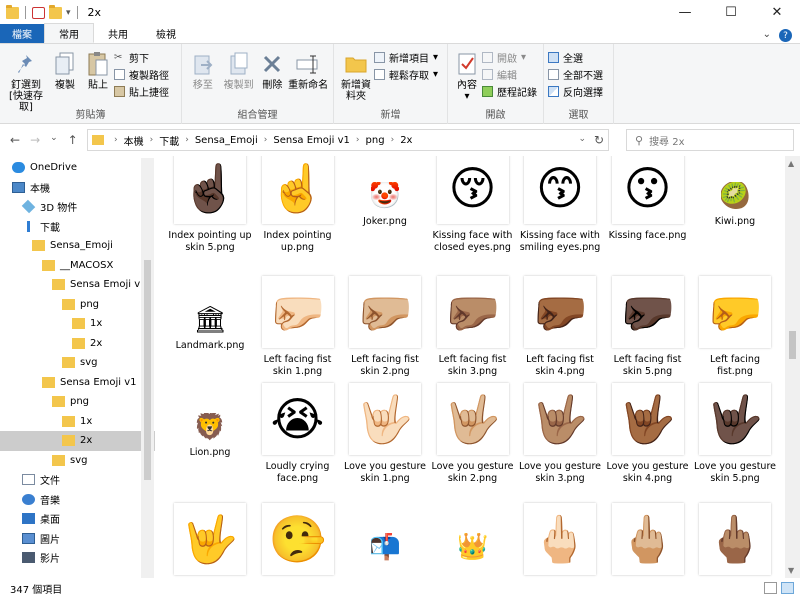 The height and width of the screenshot is (599, 800). Describe the element at coordinates (648, 539) in the screenshot. I see `file-item: 🖕🏼` at that location.